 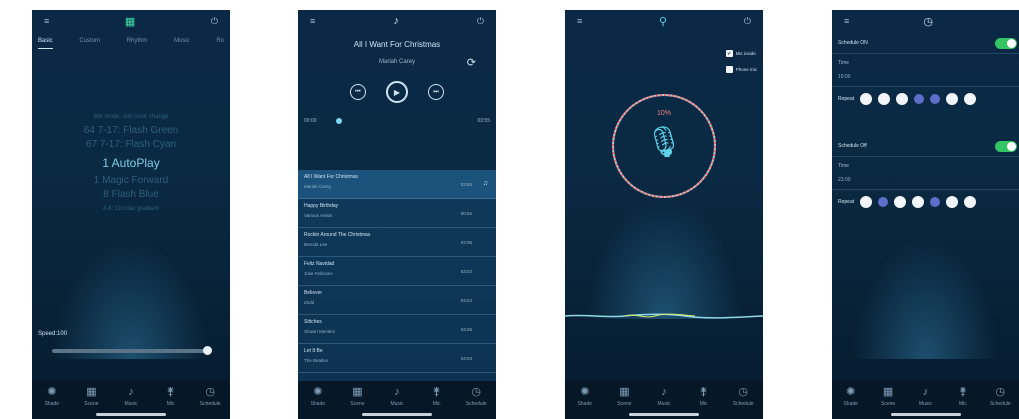 I want to click on progress-knob, so click(x=339, y=121).